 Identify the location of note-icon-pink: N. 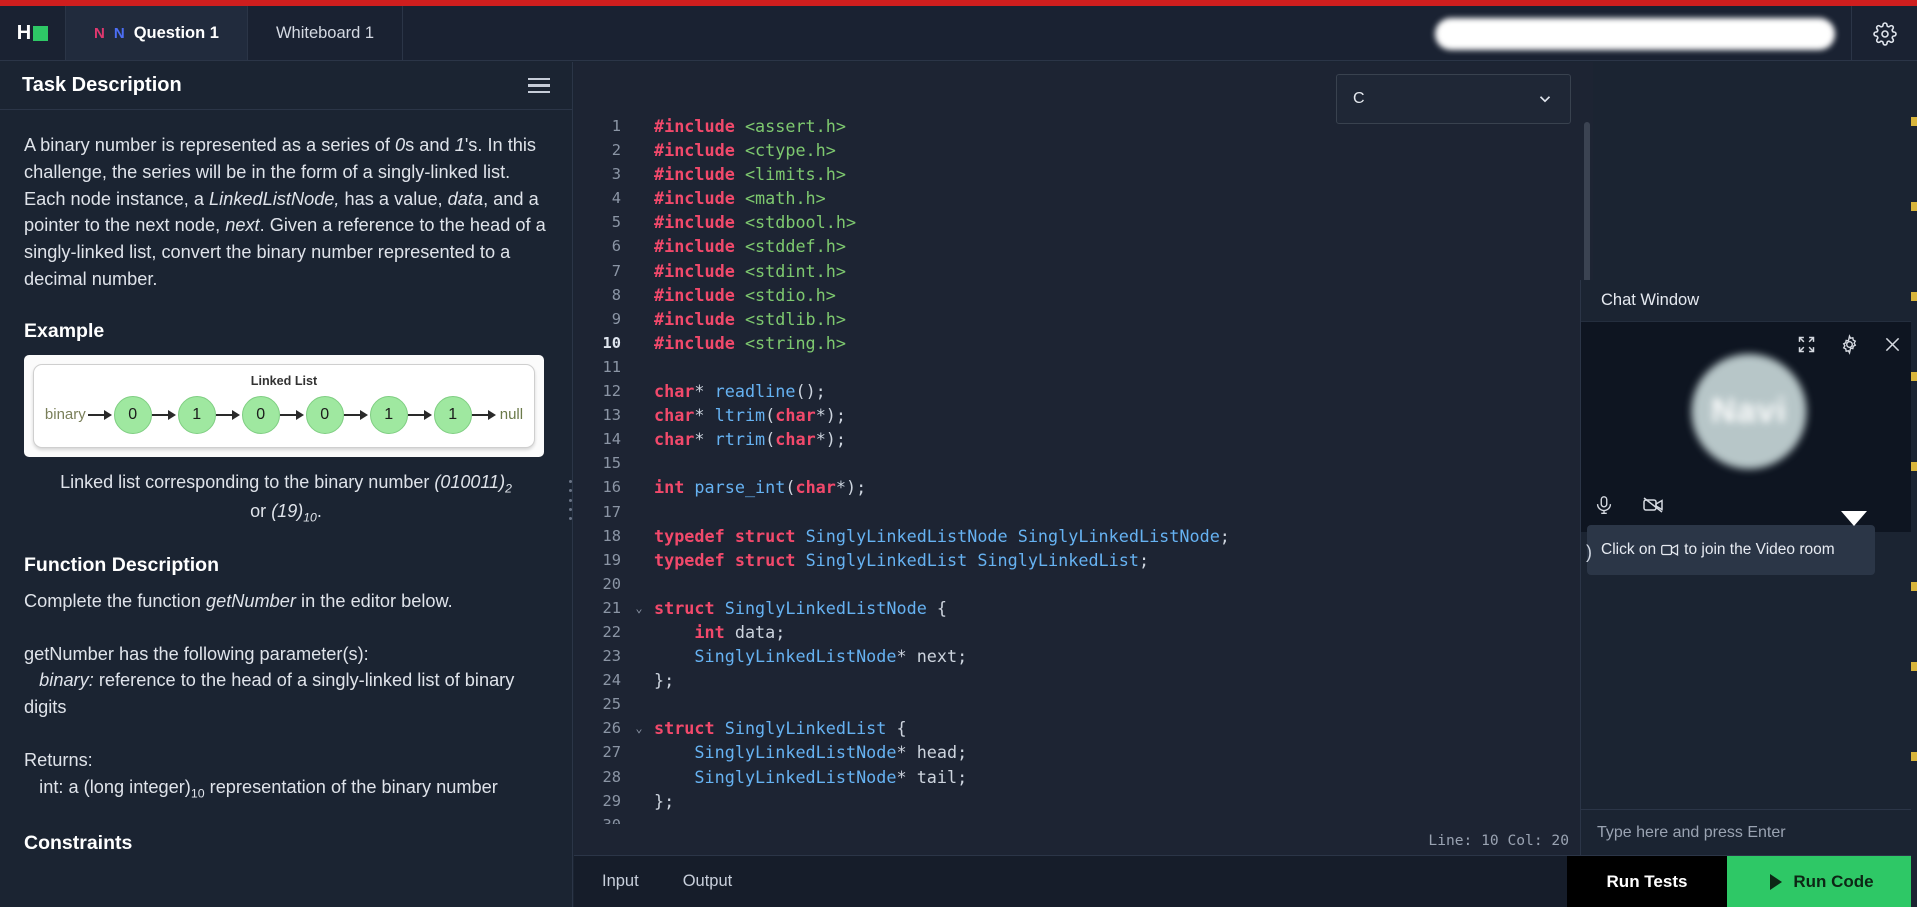
(99, 33).